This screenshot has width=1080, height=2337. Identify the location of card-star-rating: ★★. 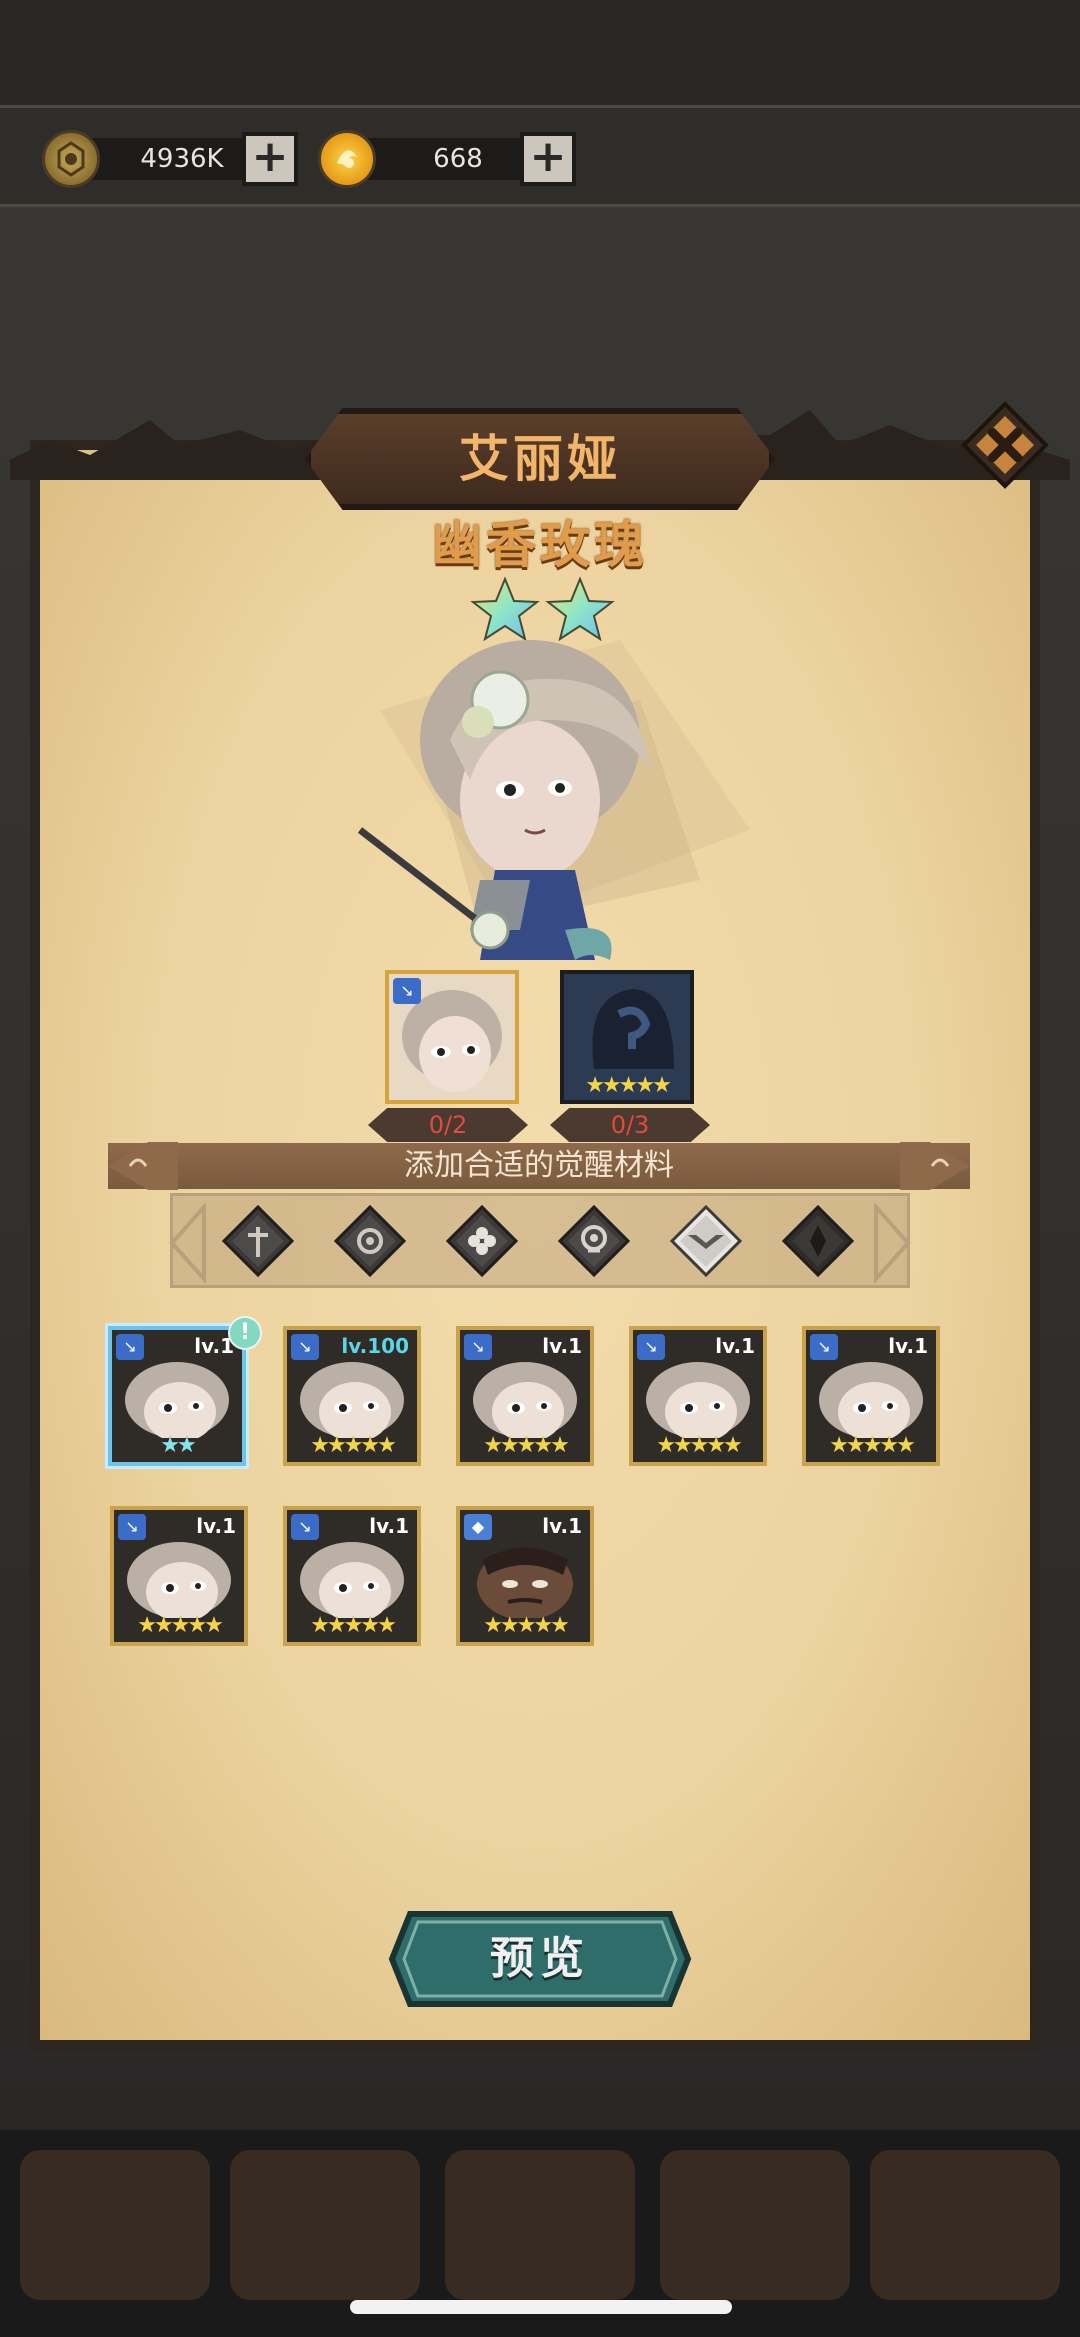
(178, 1445).